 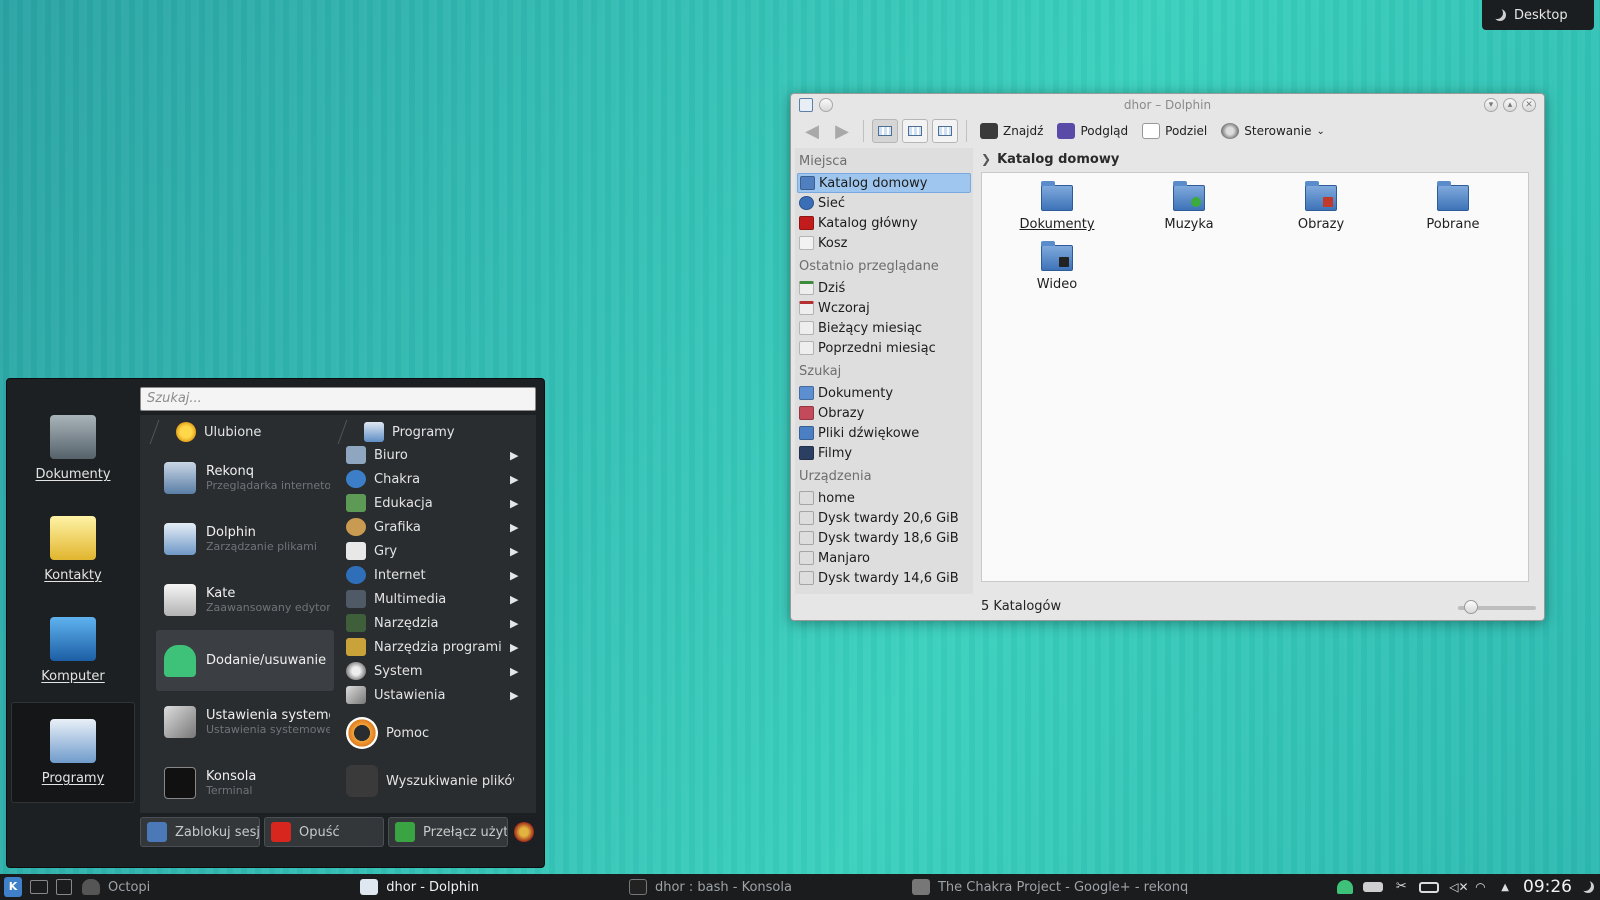 I want to click on maximize-button: ▴, so click(x=1510, y=105).